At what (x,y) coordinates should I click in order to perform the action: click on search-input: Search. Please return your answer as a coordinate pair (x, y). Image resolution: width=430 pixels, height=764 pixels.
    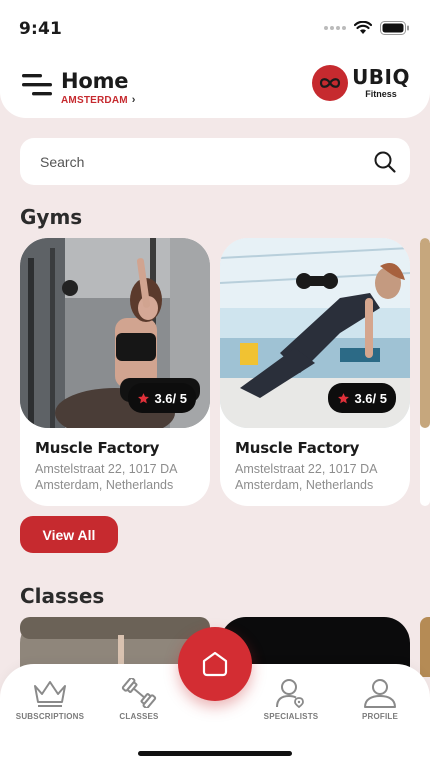
    Looking at the image, I should click on (62, 162).